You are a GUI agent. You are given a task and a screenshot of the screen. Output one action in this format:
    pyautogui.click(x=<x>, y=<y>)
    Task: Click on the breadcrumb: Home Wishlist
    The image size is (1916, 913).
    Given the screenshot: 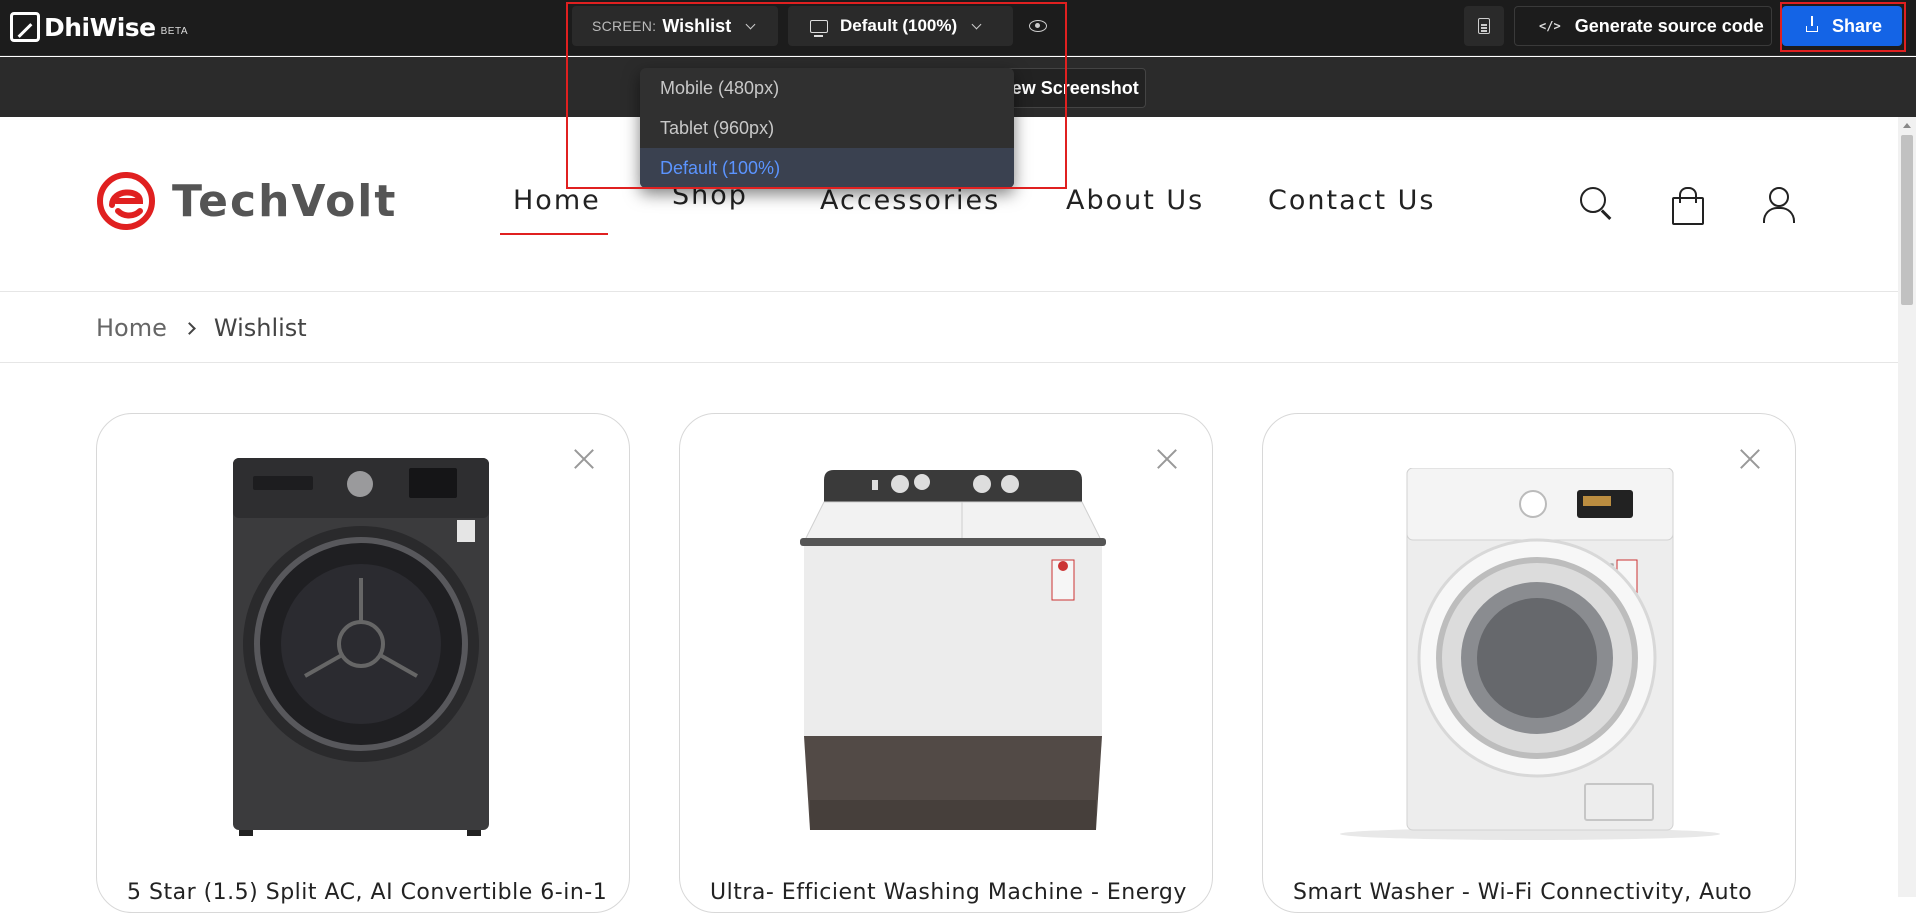 What is the action you would take?
    pyautogui.click(x=201, y=328)
    